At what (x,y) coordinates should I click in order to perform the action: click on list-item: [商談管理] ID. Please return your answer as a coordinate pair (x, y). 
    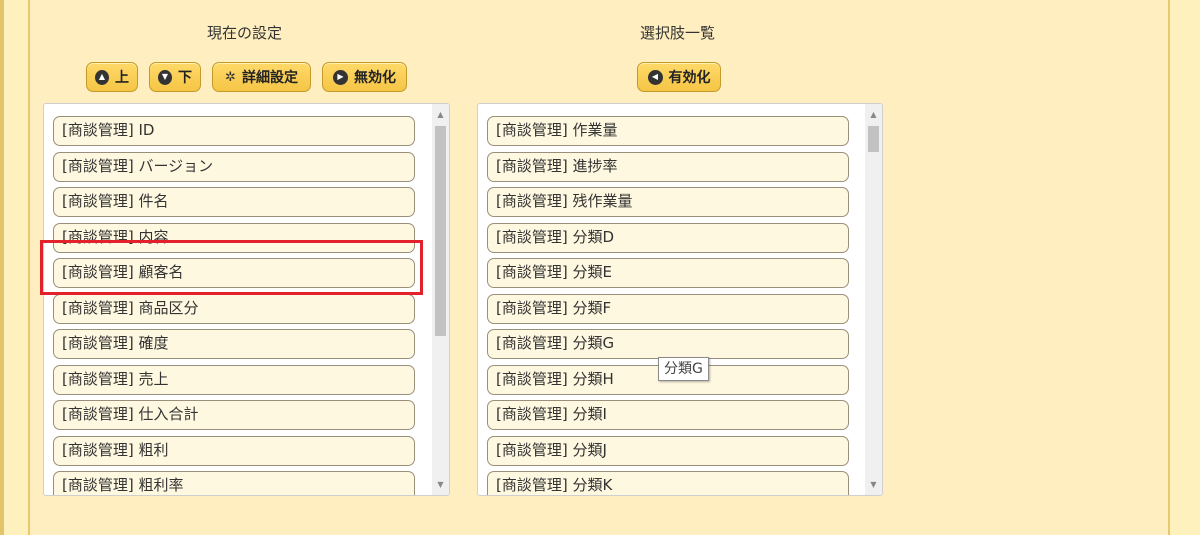
    Looking at the image, I should click on (234, 131).